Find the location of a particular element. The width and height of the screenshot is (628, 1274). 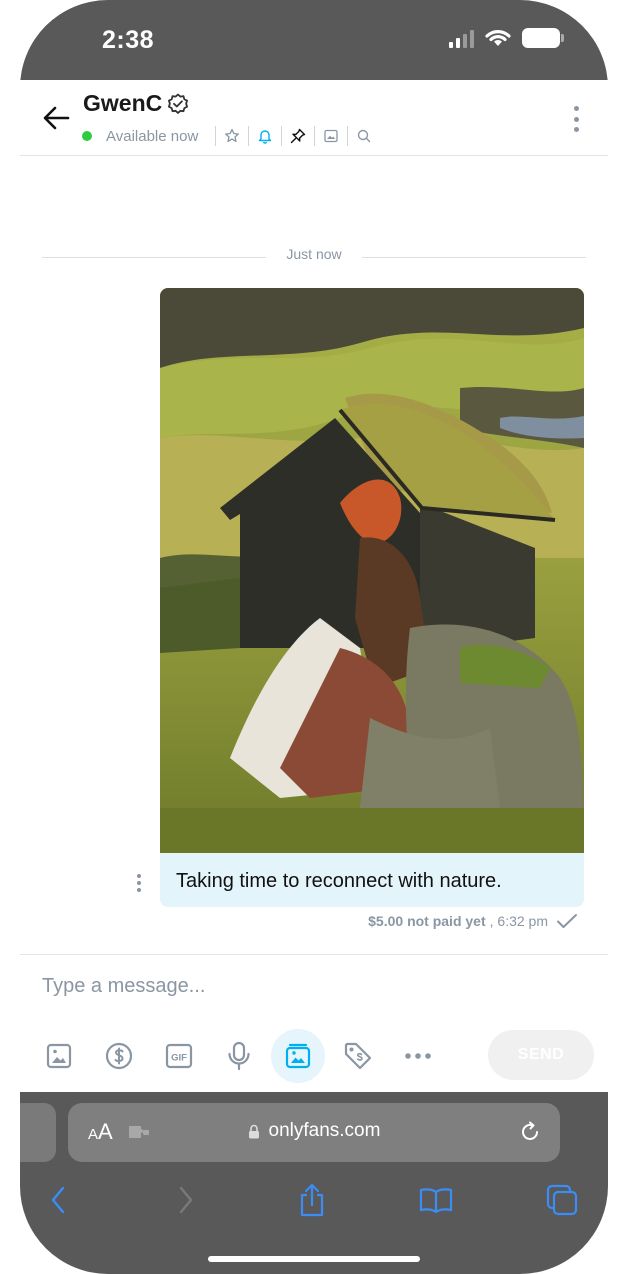

date-label: Just now is located at coordinates (314, 254).